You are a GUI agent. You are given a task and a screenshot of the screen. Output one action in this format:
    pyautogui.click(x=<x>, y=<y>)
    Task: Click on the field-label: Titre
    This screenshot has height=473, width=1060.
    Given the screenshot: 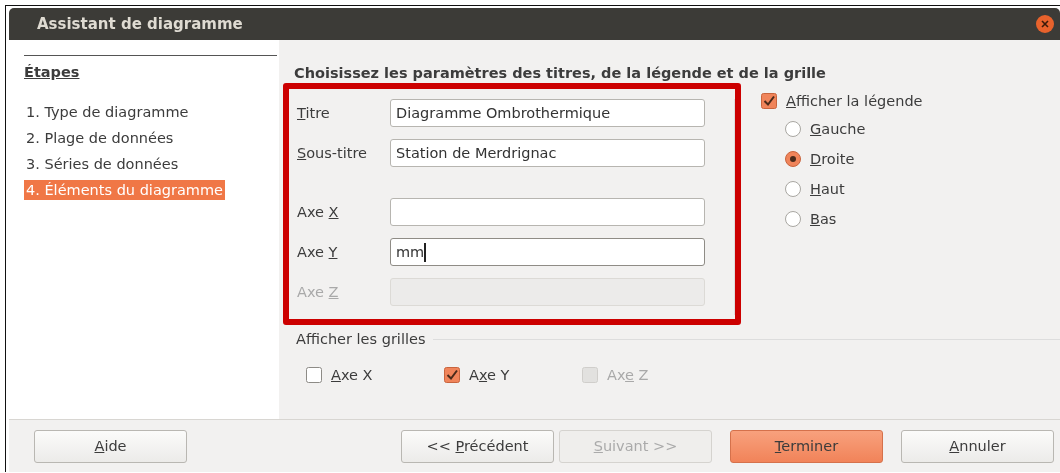 What is the action you would take?
    pyautogui.click(x=314, y=113)
    